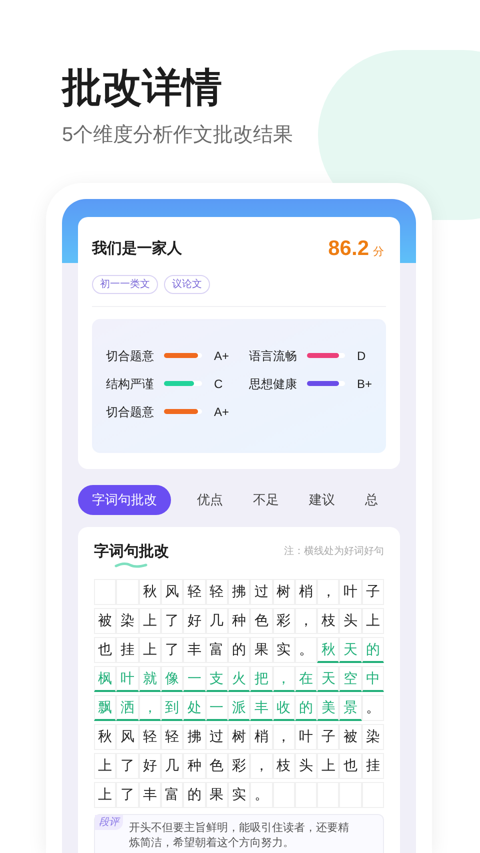  Describe the element at coordinates (217, 765) in the screenshot. I see `grid-cell: 色` at that location.